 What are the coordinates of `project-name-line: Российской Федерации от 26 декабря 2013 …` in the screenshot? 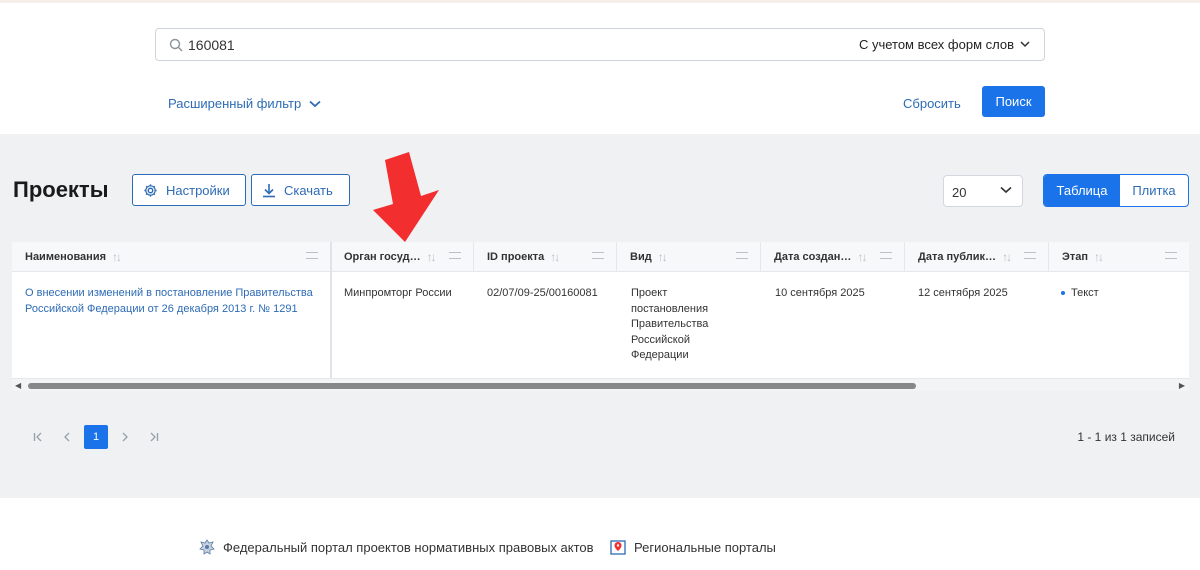 It's located at (161, 308).